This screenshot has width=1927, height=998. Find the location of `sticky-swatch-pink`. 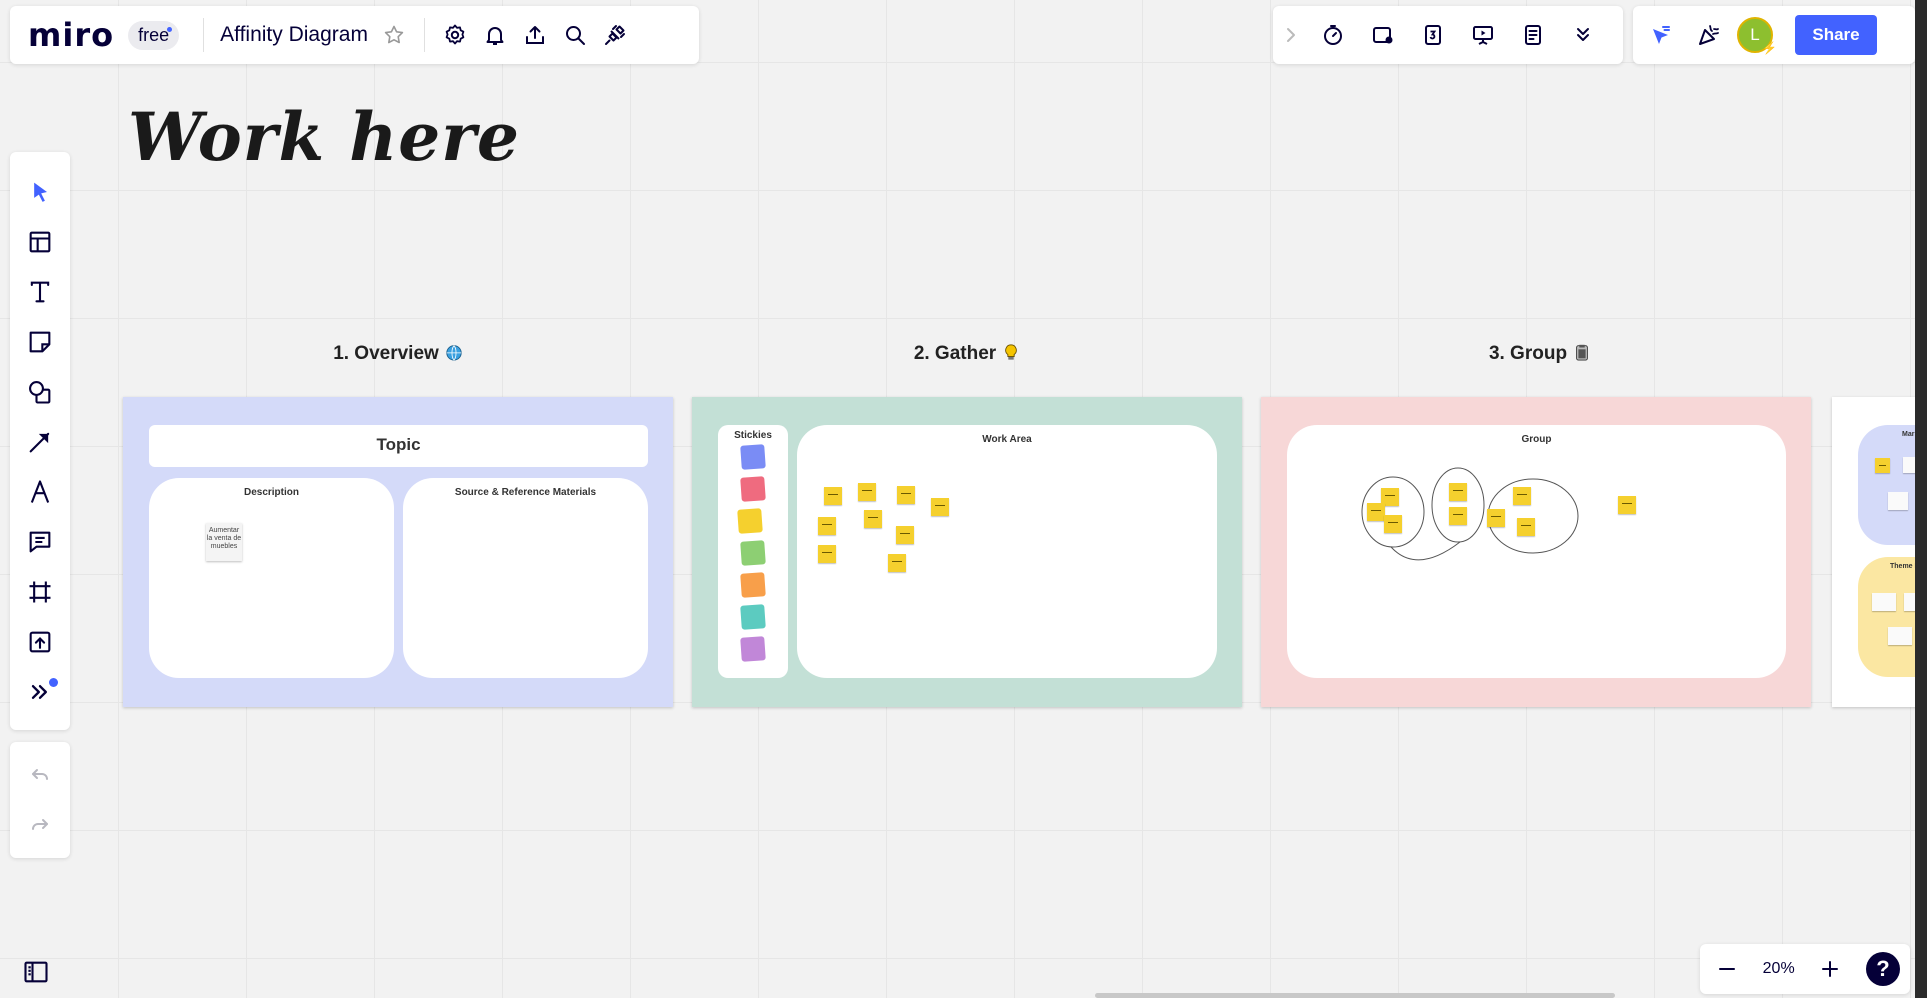

sticky-swatch-pink is located at coordinates (753, 489).